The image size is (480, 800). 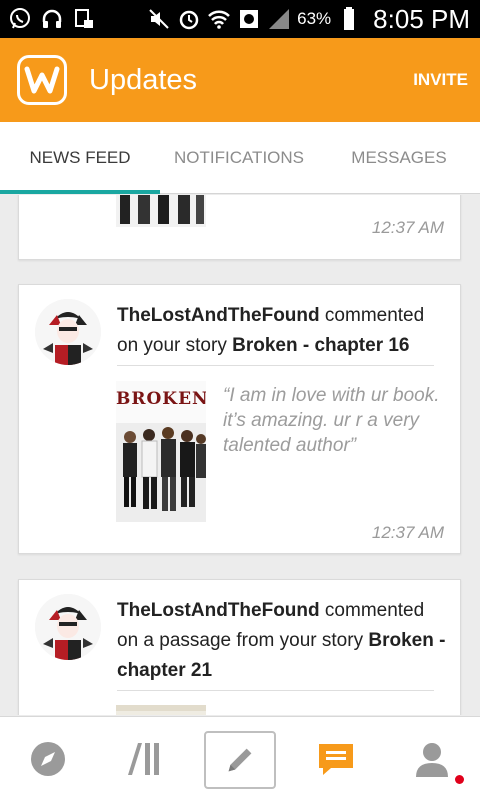 I want to click on wifi-icon, so click(x=219, y=19).